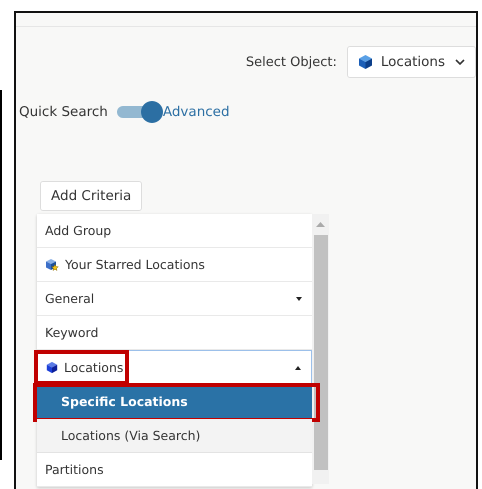  What do you see at coordinates (320, 224) in the screenshot?
I see `scroll-up-icon` at bounding box center [320, 224].